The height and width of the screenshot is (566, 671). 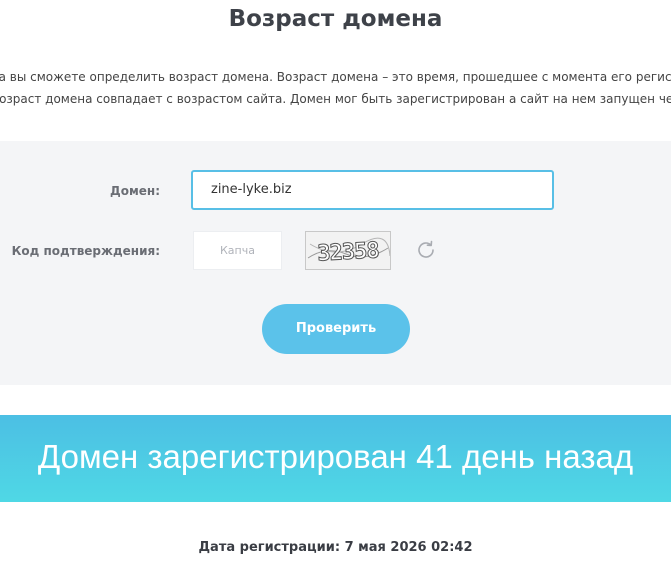 I want to click on captcha-input: Капча, so click(x=237, y=250).